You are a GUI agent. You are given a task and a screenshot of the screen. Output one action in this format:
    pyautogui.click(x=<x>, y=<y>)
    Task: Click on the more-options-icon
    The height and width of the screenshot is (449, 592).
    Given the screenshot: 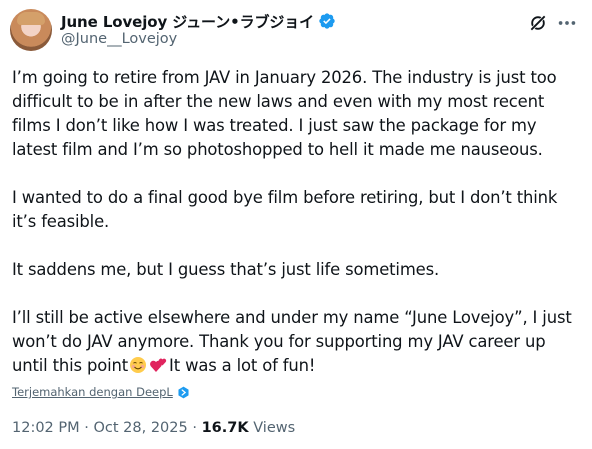 What is the action you would take?
    pyautogui.click(x=567, y=23)
    